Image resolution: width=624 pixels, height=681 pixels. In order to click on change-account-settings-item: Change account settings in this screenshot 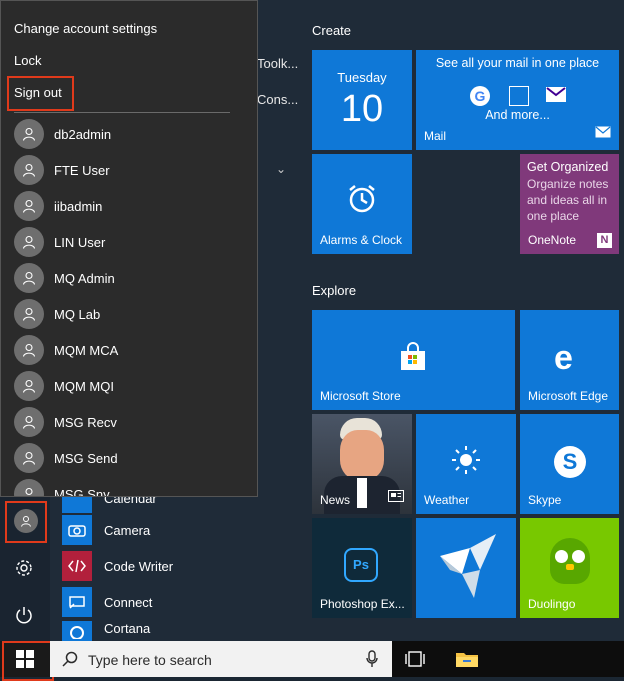, I will do `click(85, 28)`.